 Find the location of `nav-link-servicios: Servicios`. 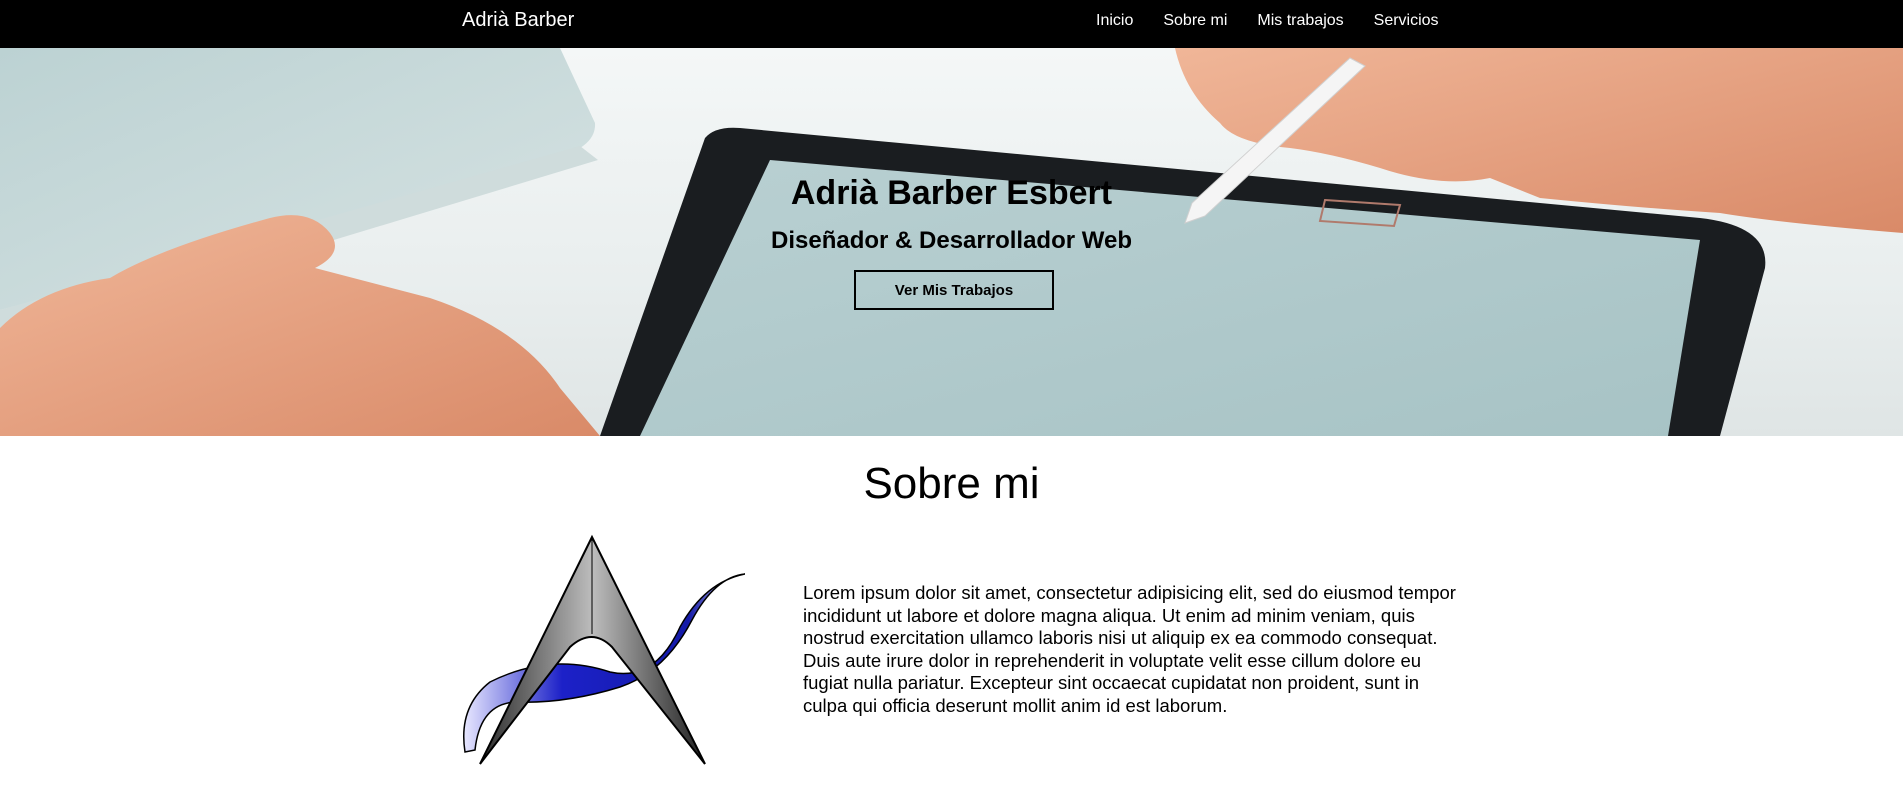

nav-link-servicios: Servicios is located at coordinates (1406, 20).